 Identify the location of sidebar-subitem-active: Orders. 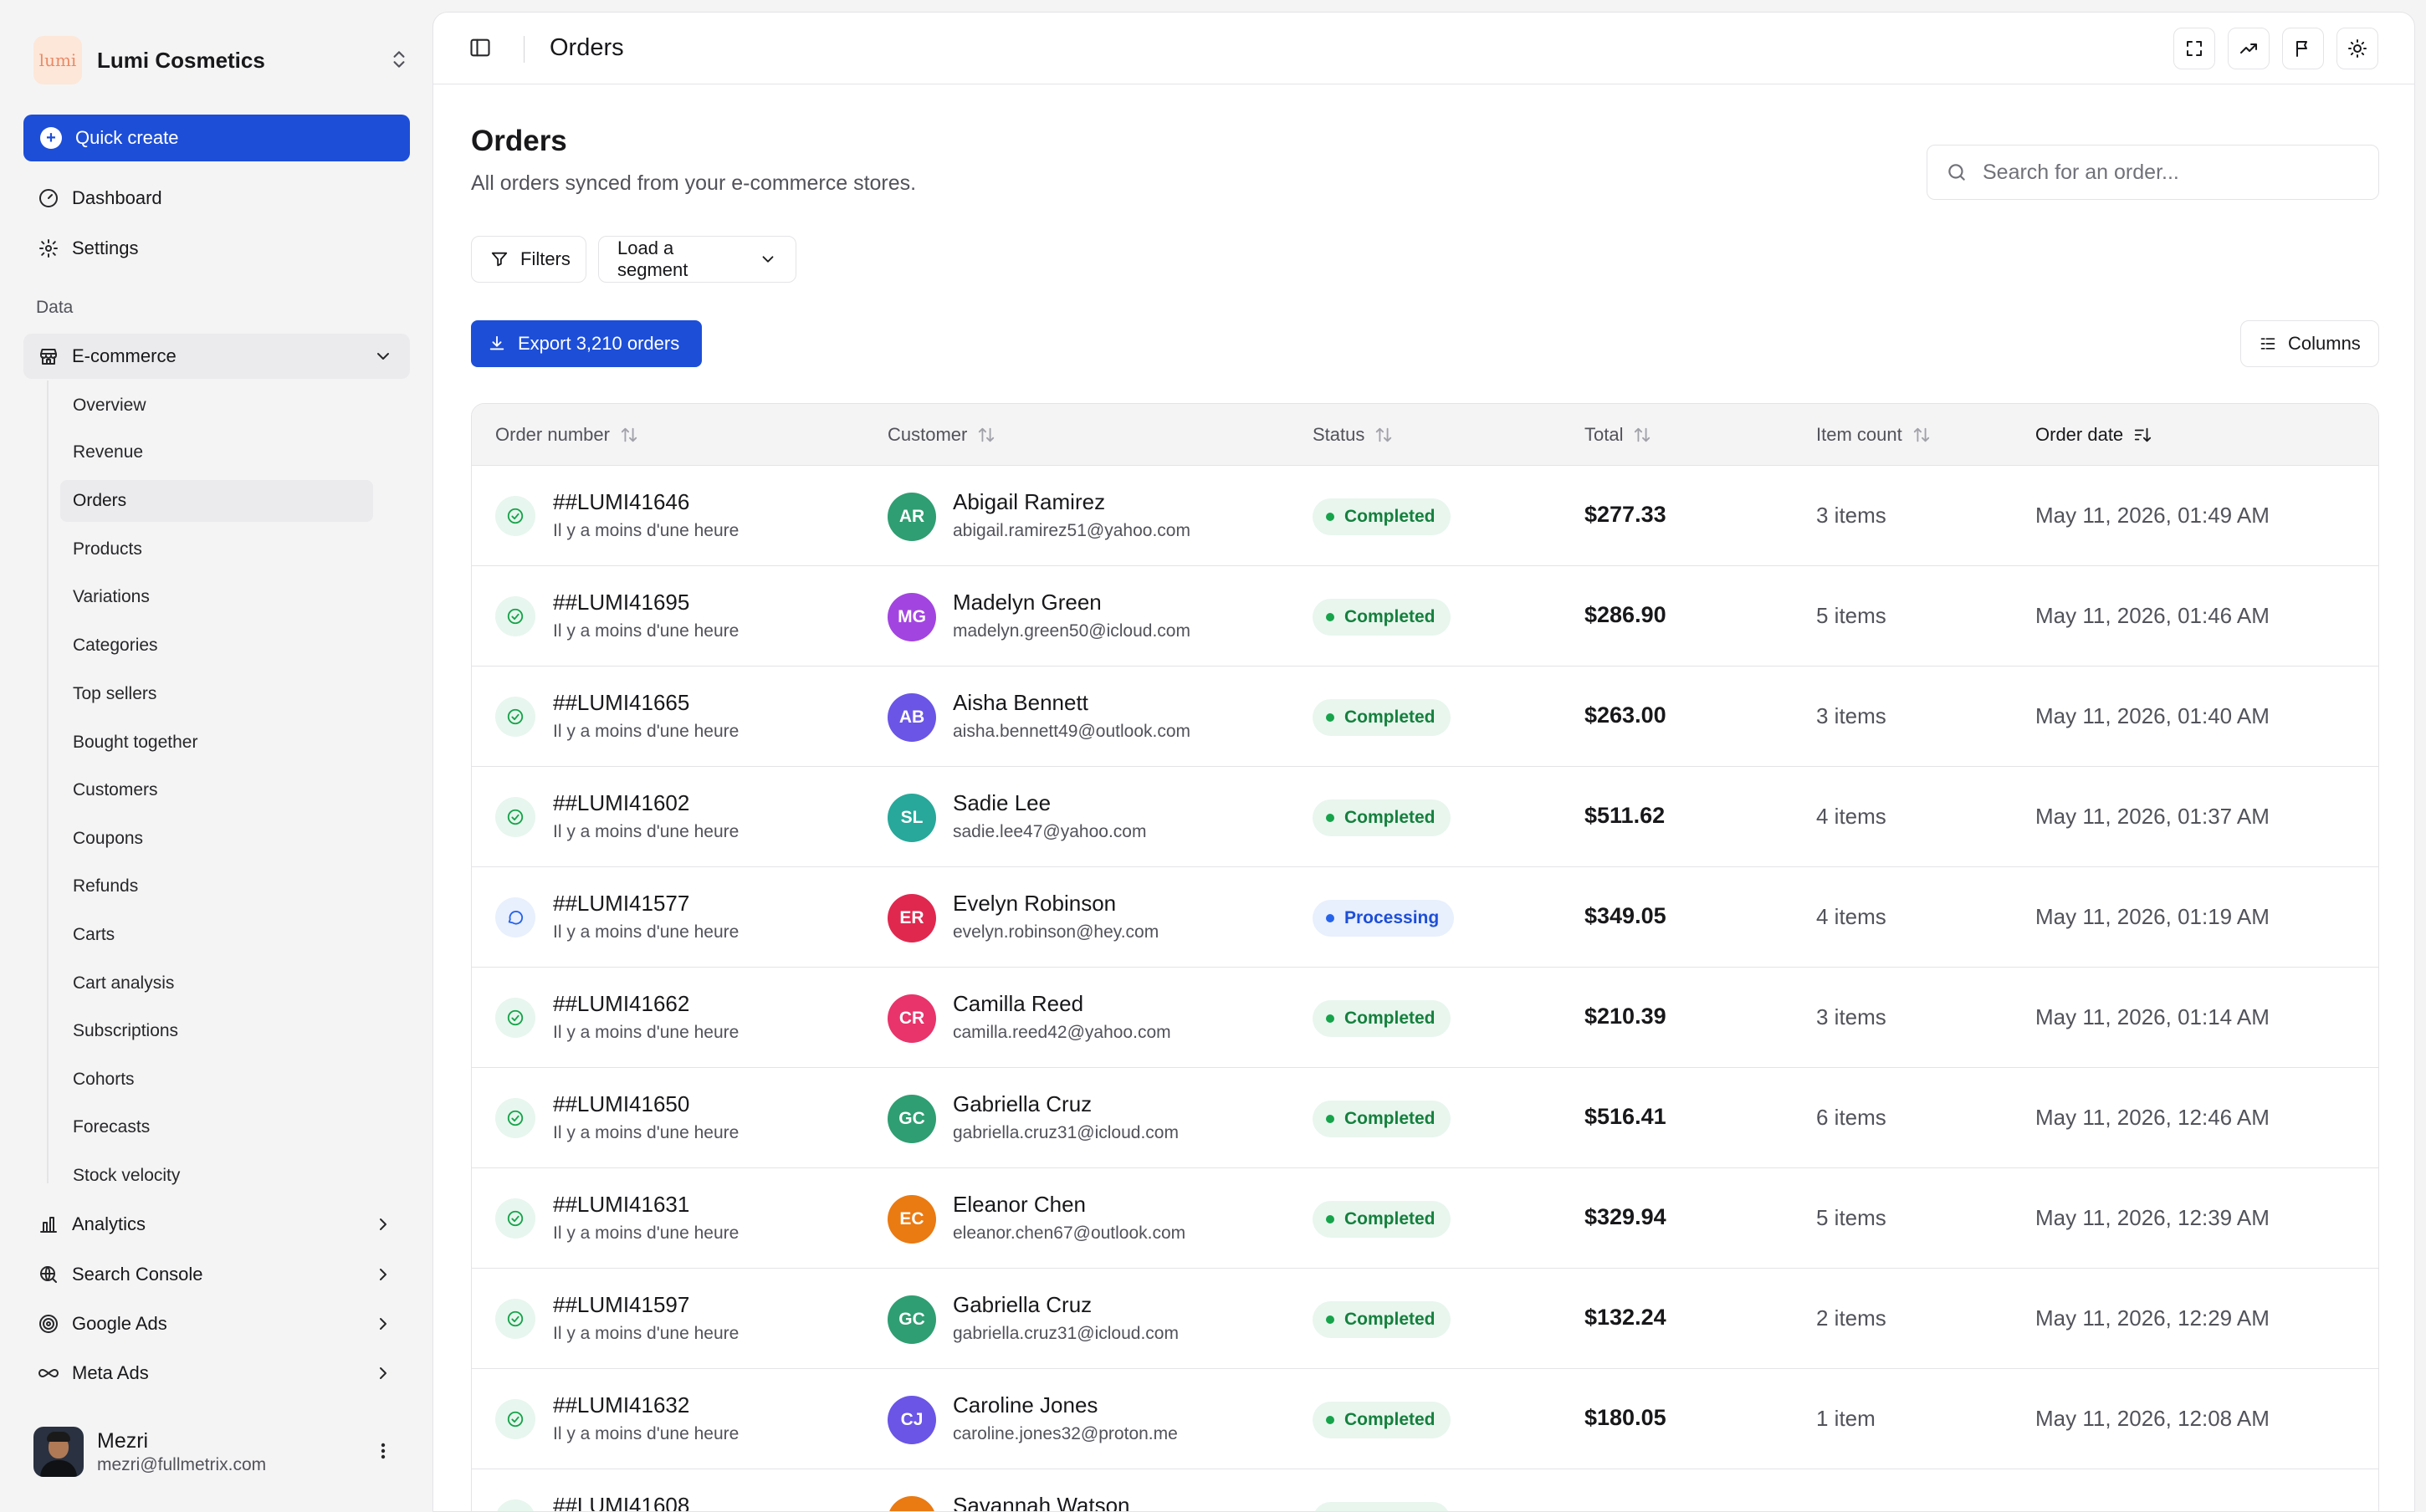
(216, 501).